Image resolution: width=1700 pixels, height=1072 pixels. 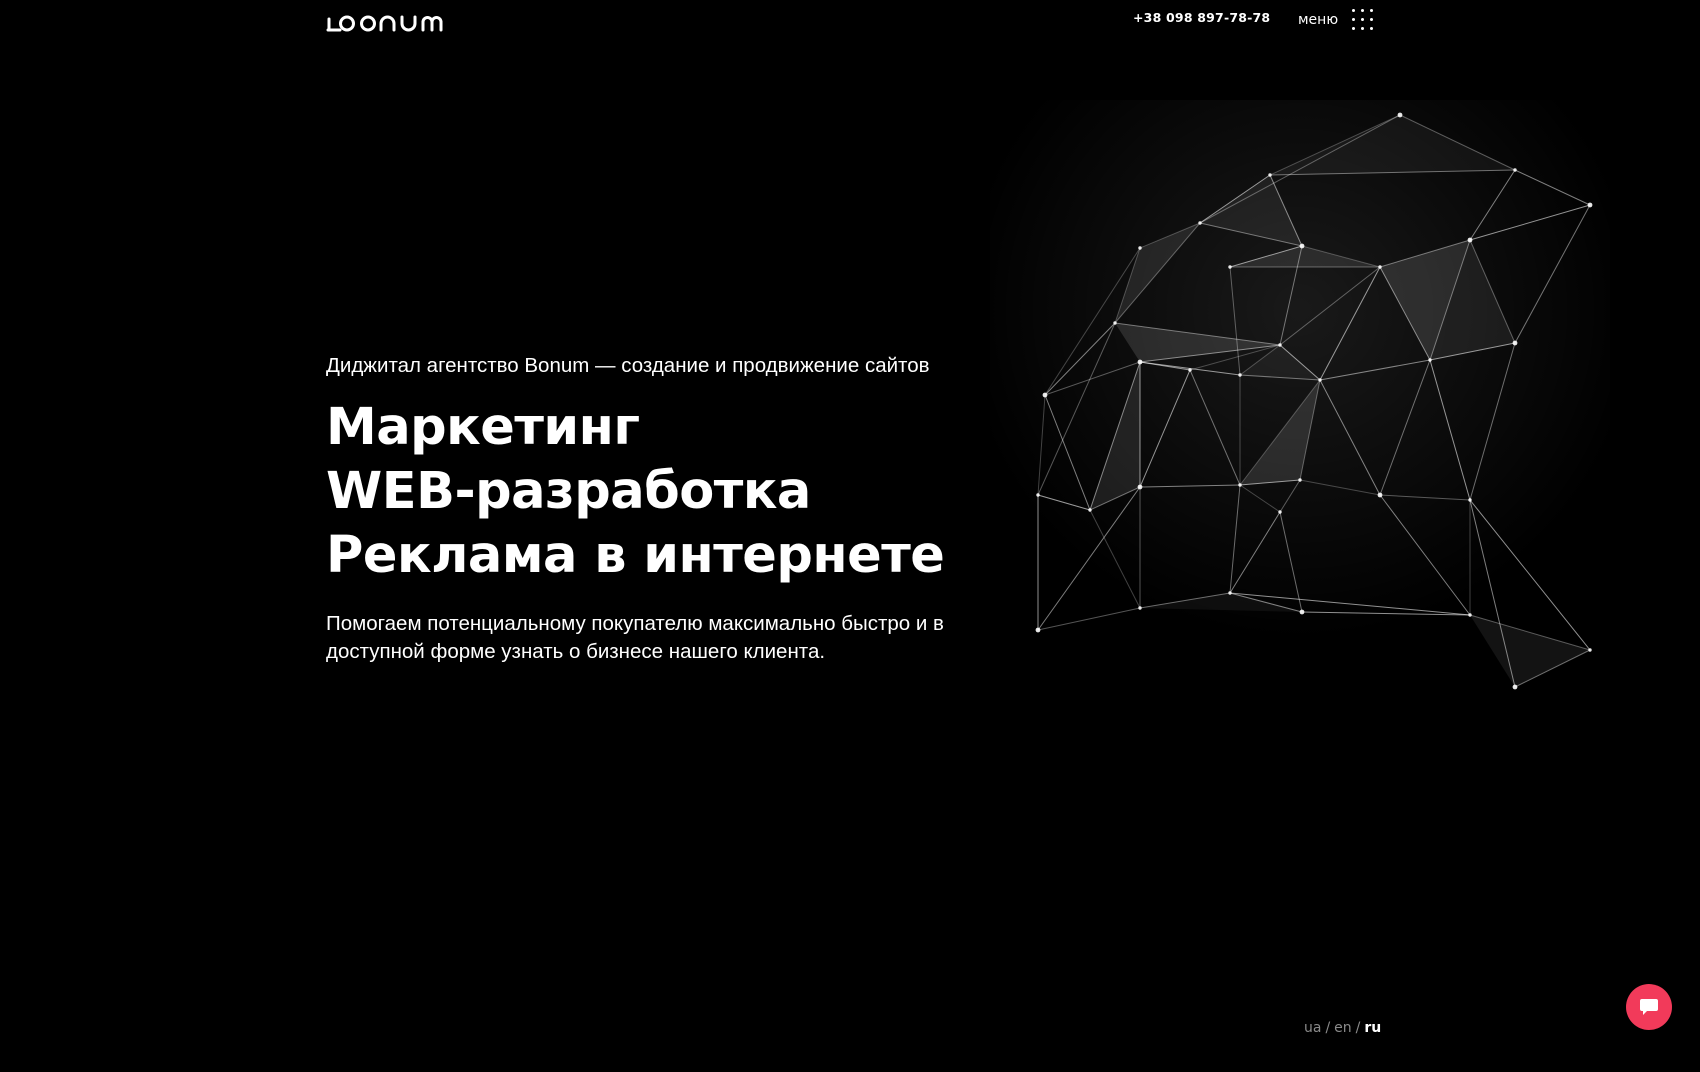 I want to click on lang-ru: ru, so click(x=1372, y=1028).